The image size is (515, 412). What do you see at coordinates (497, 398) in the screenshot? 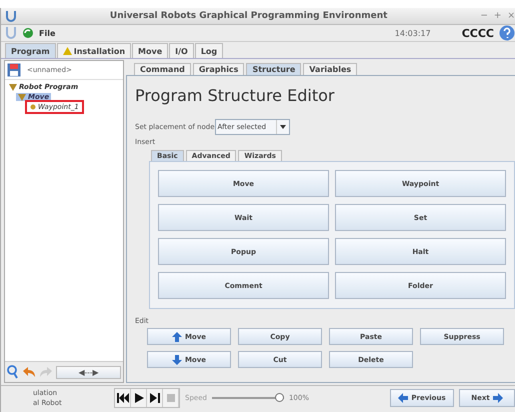
I see `arrow-right-icon` at bounding box center [497, 398].